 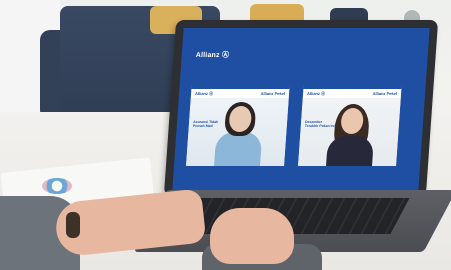 I want to click on pie-chart-graphic, so click(x=57, y=186).